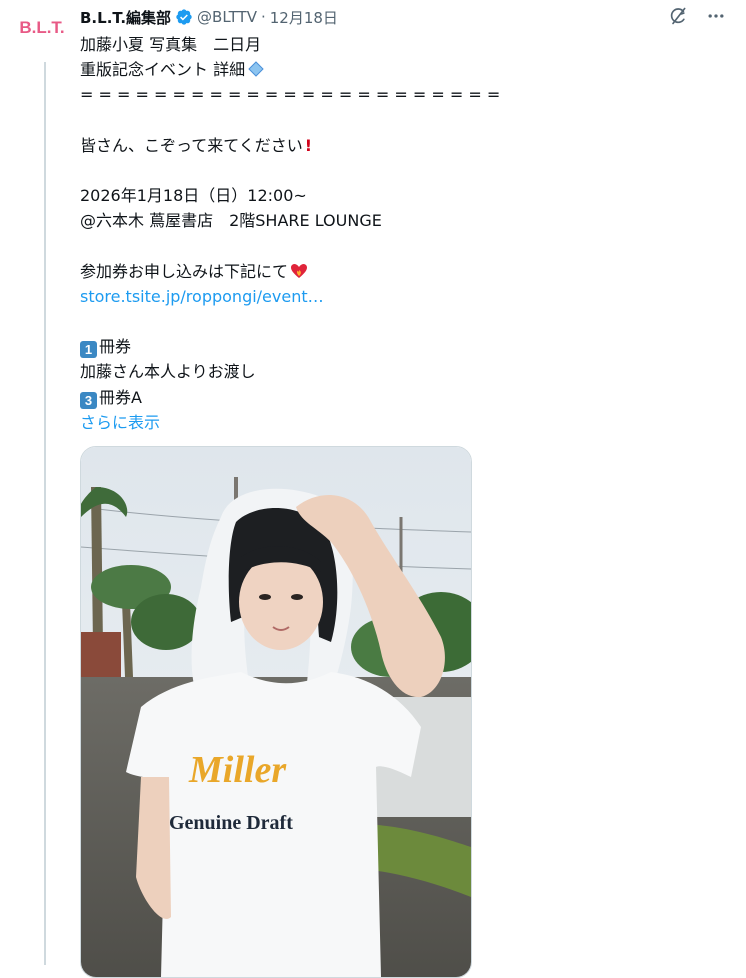  What do you see at coordinates (400, 195) in the screenshot?
I see `text-line: 2026年1月18日（日）12:00~` at bounding box center [400, 195].